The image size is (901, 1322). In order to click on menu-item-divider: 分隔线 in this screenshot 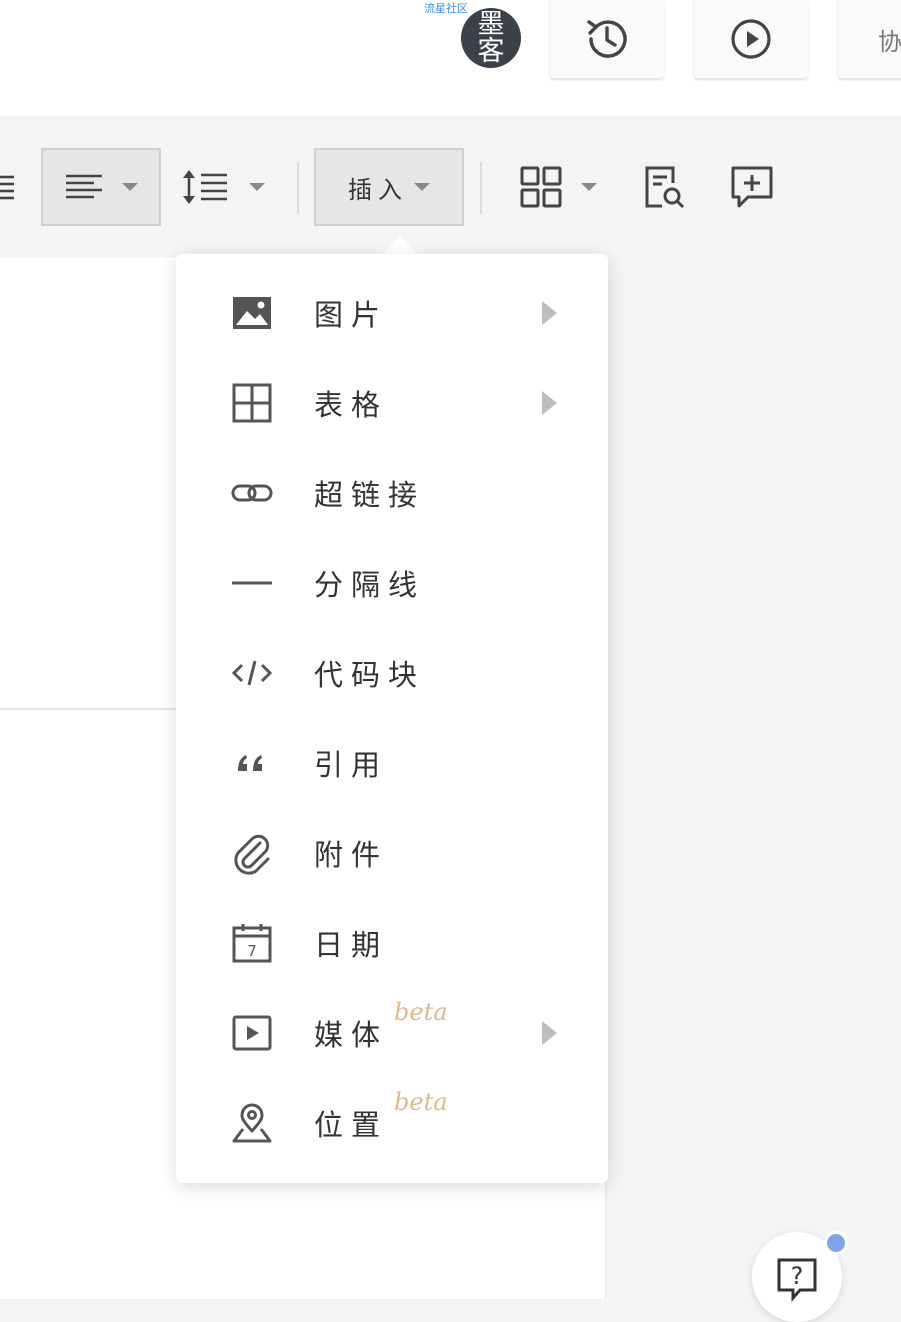, I will do `click(392, 583)`.